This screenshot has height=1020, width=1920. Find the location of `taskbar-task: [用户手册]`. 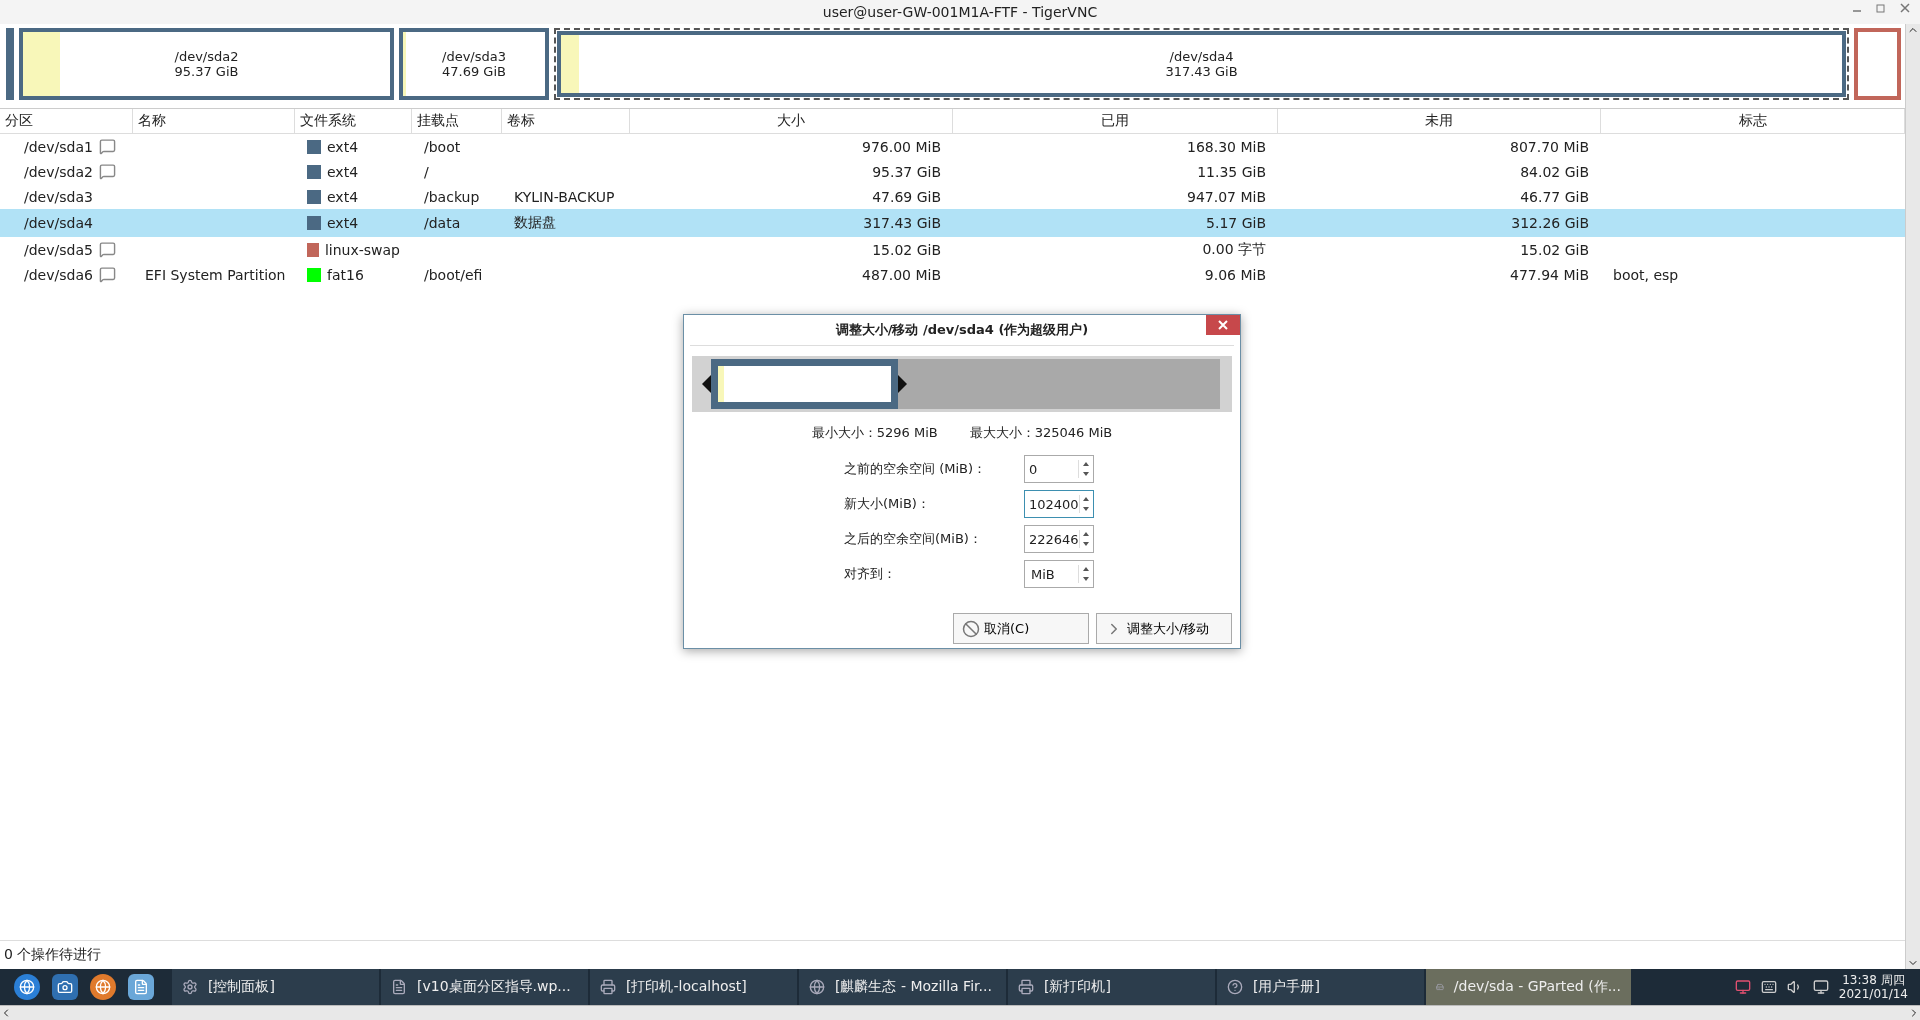

taskbar-task: [用户手册] is located at coordinates (1320, 987).